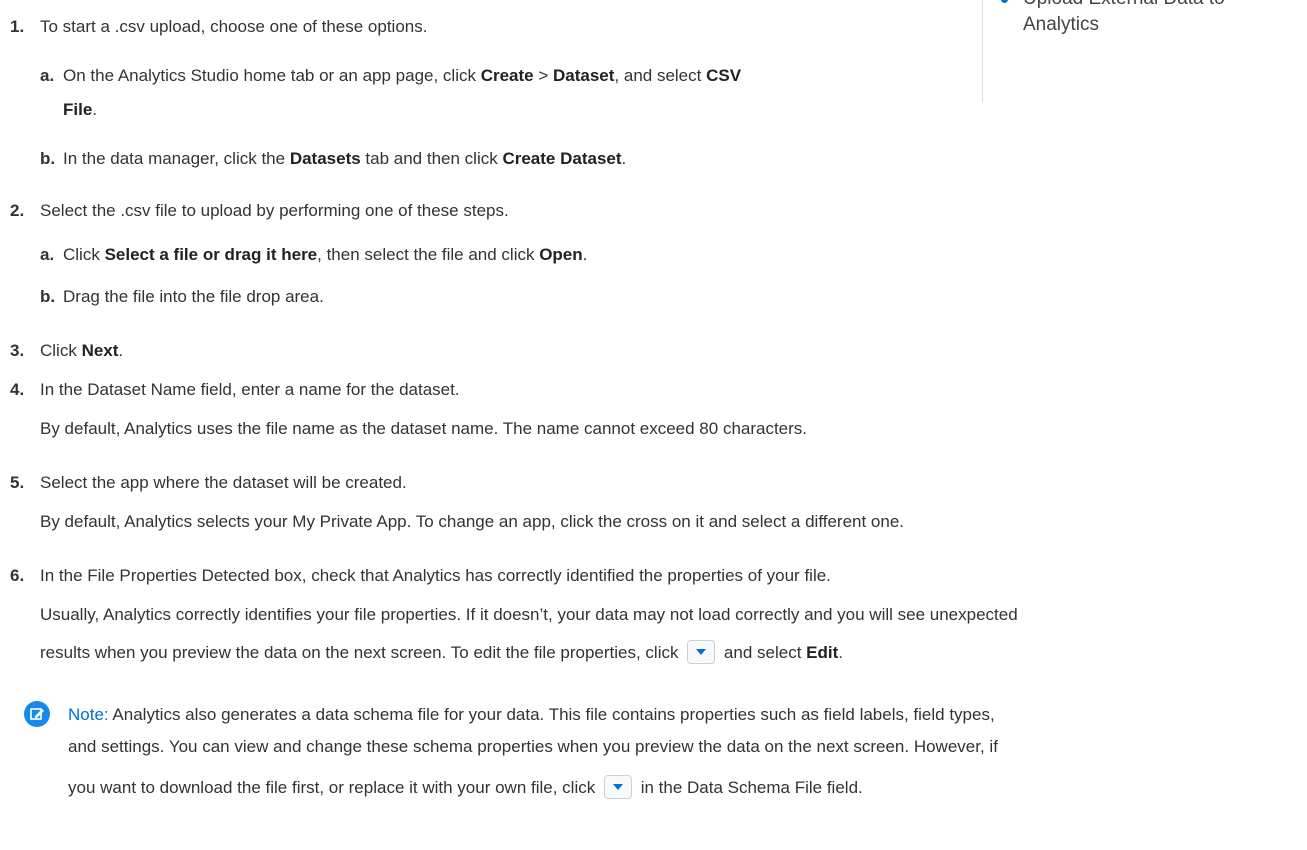  I want to click on sidebar-link-line2: Analytics, so click(1061, 24).